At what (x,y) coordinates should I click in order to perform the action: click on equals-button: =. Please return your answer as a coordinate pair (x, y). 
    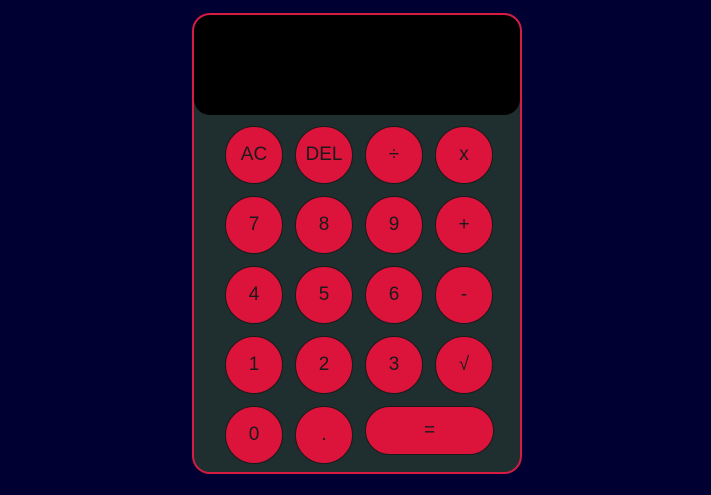
    Looking at the image, I should click on (429, 430).